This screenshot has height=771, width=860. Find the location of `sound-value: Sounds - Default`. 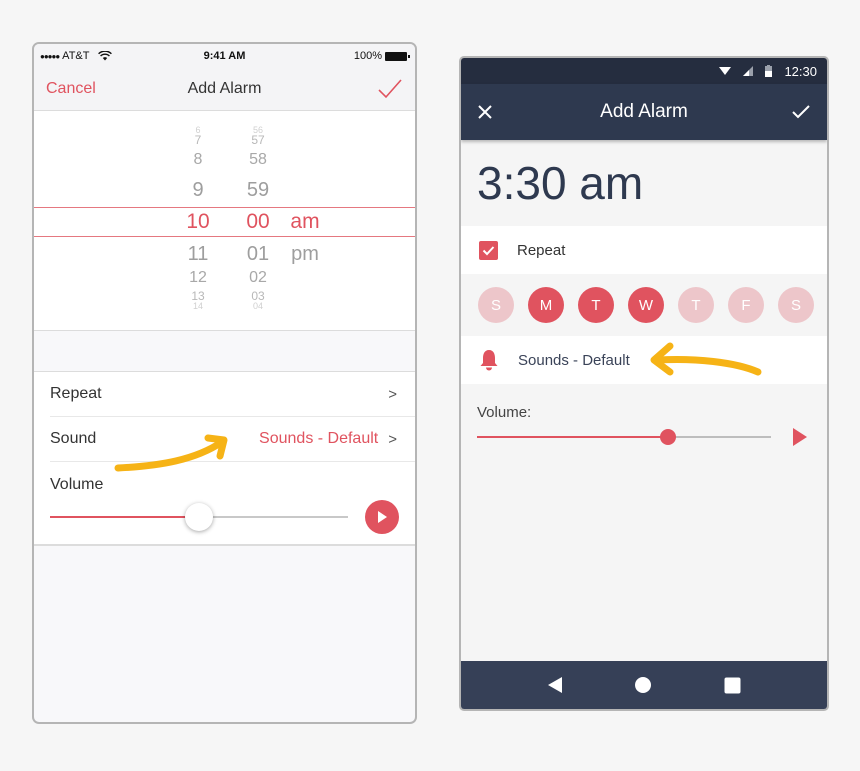

sound-value: Sounds - Default is located at coordinates (319, 438).